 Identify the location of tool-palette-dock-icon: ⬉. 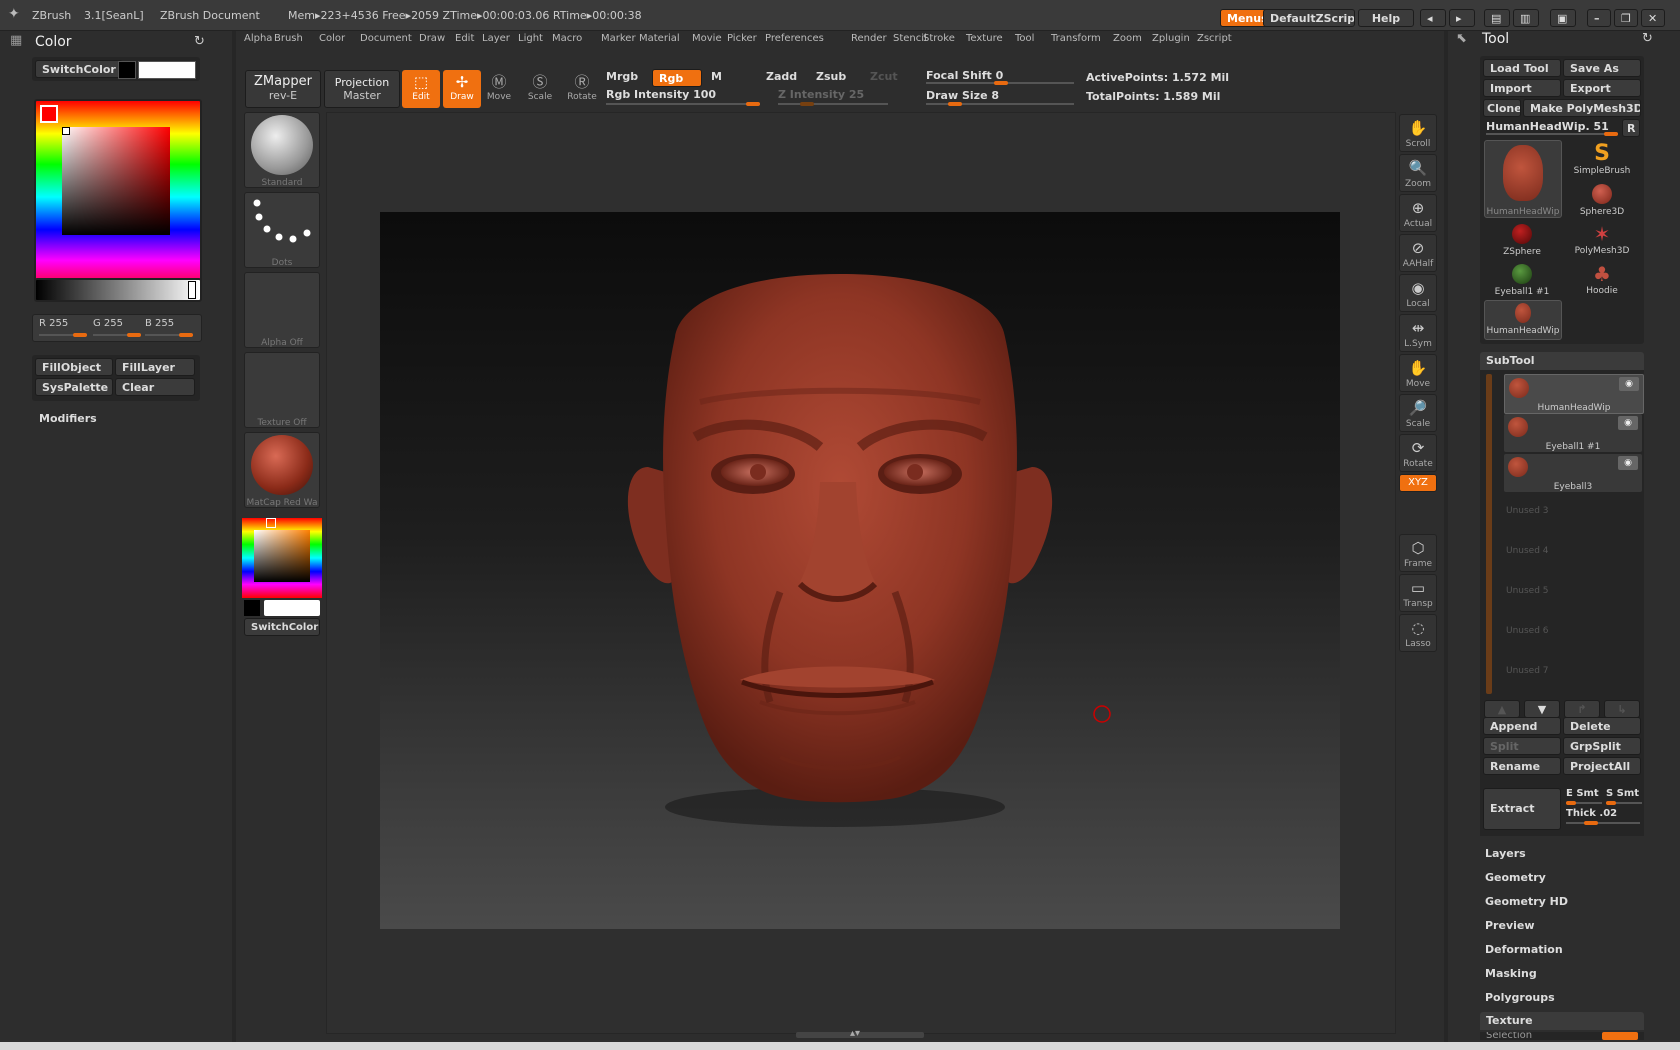
(1461, 38).